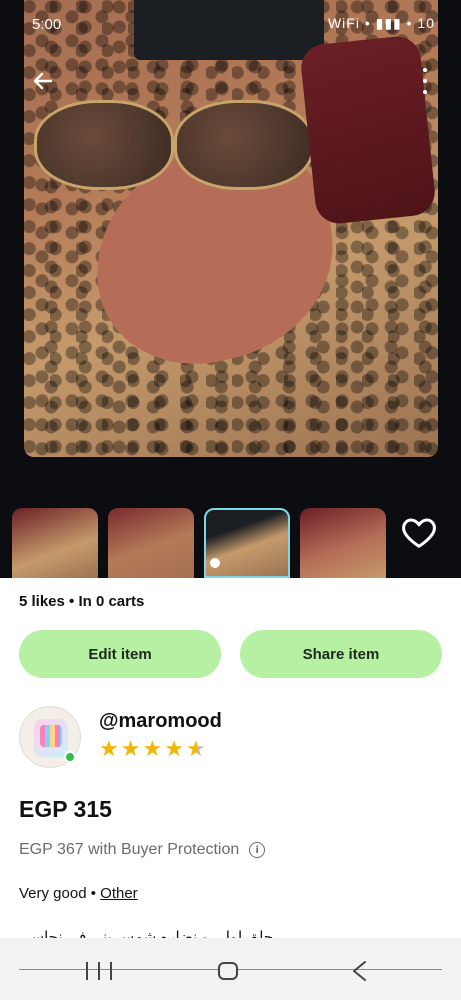  What do you see at coordinates (119, 893) in the screenshot?
I see `category-link: Other` at bounding box center [119, 893].